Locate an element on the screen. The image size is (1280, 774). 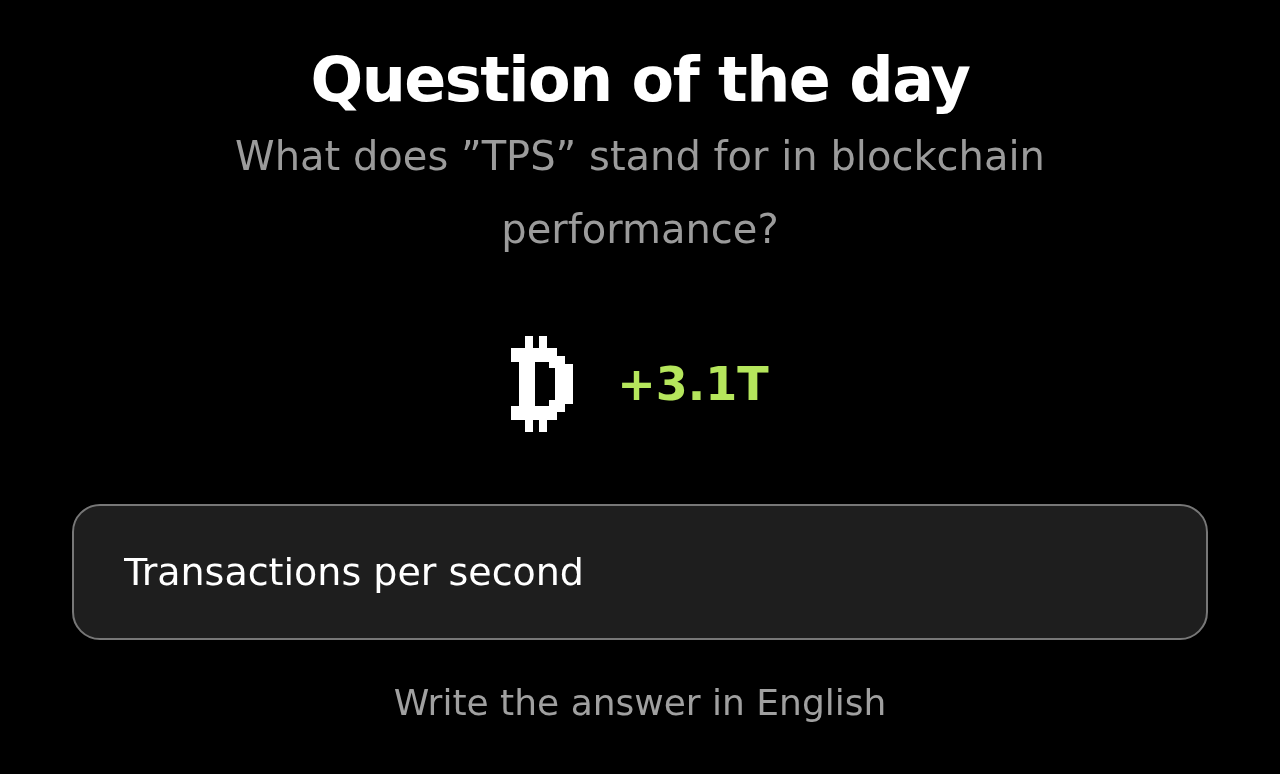
title: Question of the day is located at coordinates (640, 80).